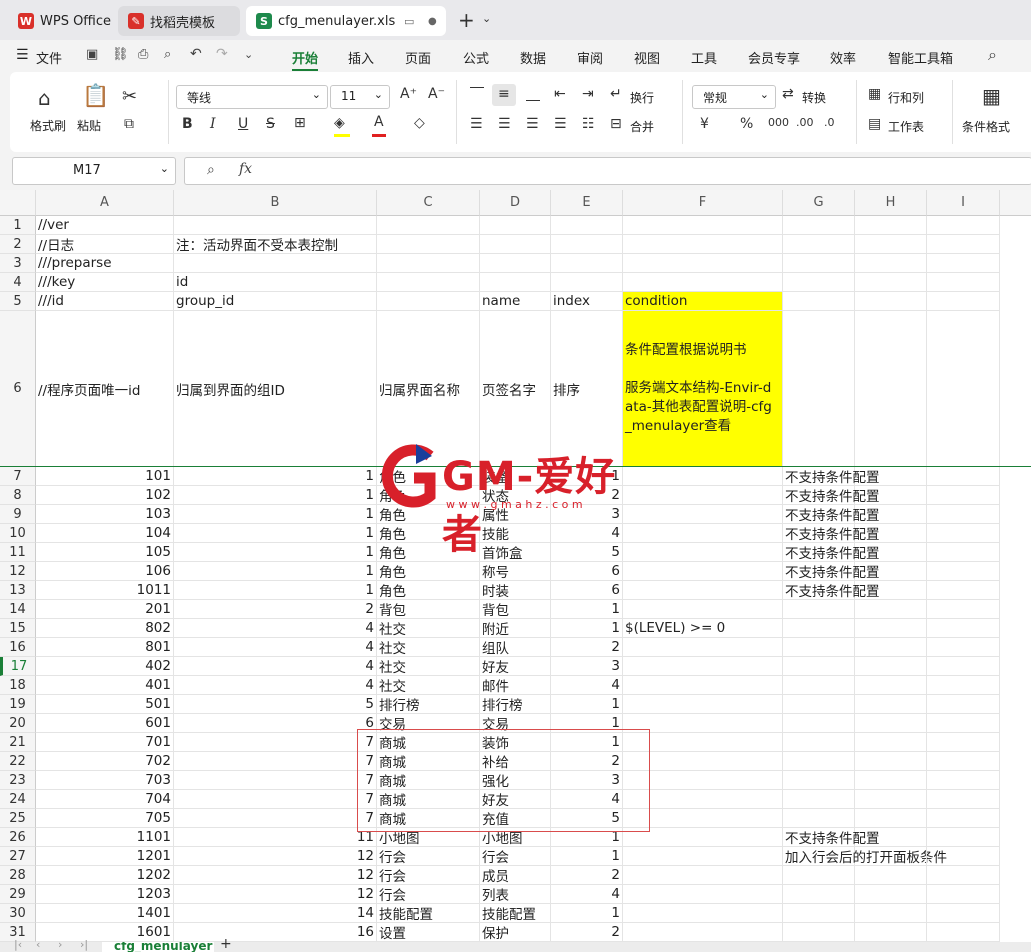  What do you see at coordinates (428, 225) in the screenshot?
I see `cell-C1` at bounding box center [428, 225].